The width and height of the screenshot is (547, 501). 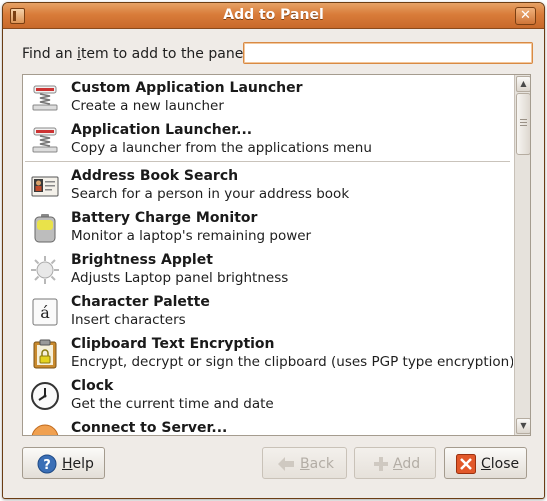 What do you see at coordinates (191, 236) in the screenshot?
I see `item-description: Monitor a laptop's remaining power` at bounding box center [191, 236].